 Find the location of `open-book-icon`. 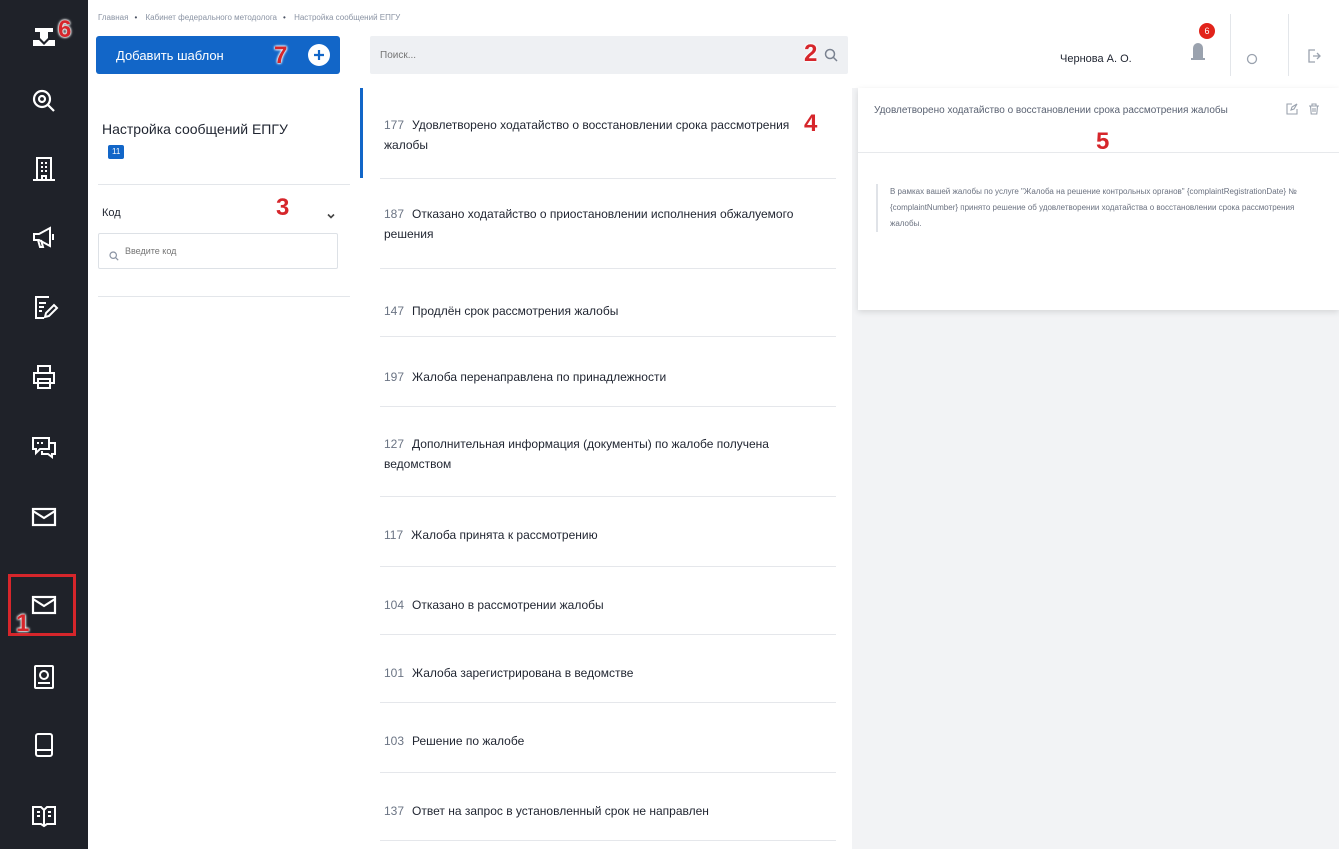

open-book-icon is located at coordinates (44, 815).